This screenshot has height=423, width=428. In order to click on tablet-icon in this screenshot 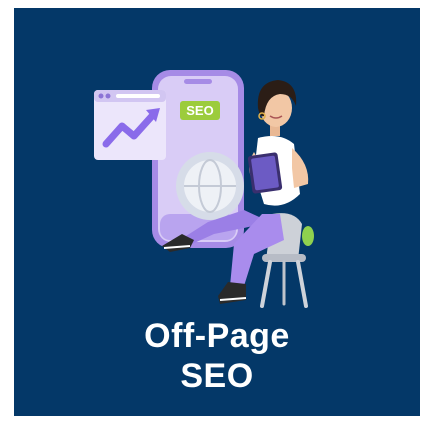, I will do `click(265, 173)`.